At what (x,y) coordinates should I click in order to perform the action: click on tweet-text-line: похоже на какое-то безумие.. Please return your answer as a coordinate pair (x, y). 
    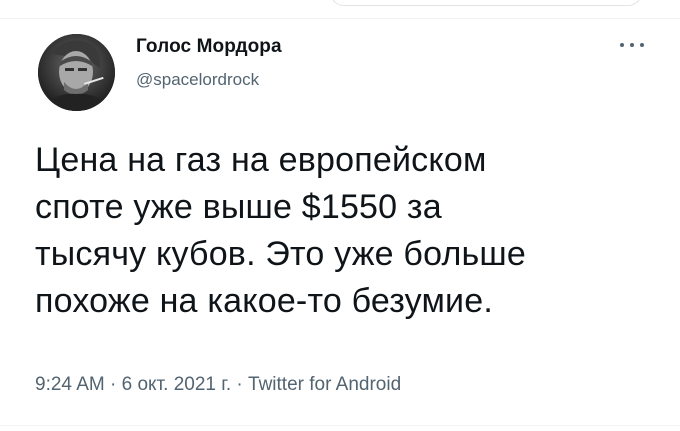
    Looking at the image, I should click on (264, 301).